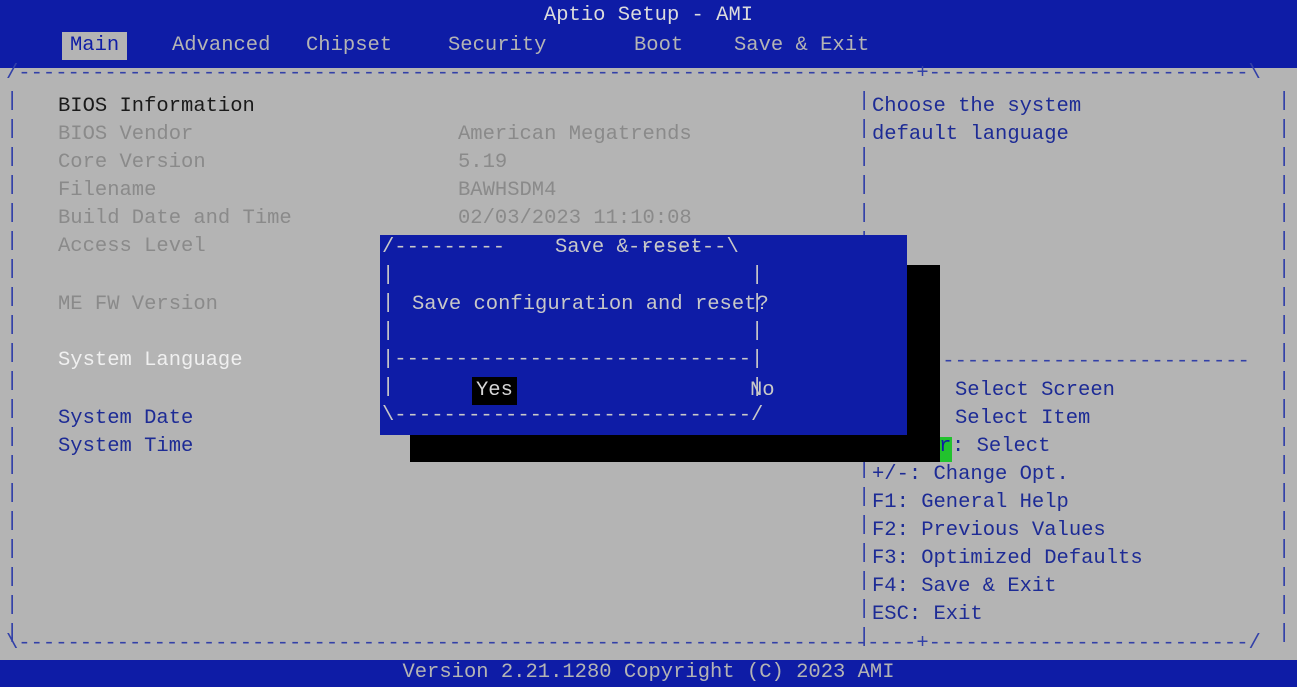  I want to click on yes-button: Yes, so click(494, 391).